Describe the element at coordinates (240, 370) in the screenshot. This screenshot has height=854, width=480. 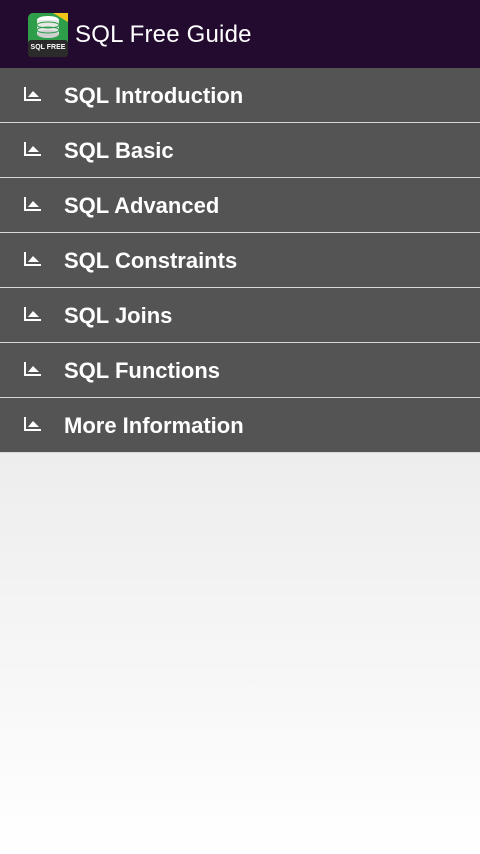
I see `menu-item-sql-functions: SQL Functions` at that location.